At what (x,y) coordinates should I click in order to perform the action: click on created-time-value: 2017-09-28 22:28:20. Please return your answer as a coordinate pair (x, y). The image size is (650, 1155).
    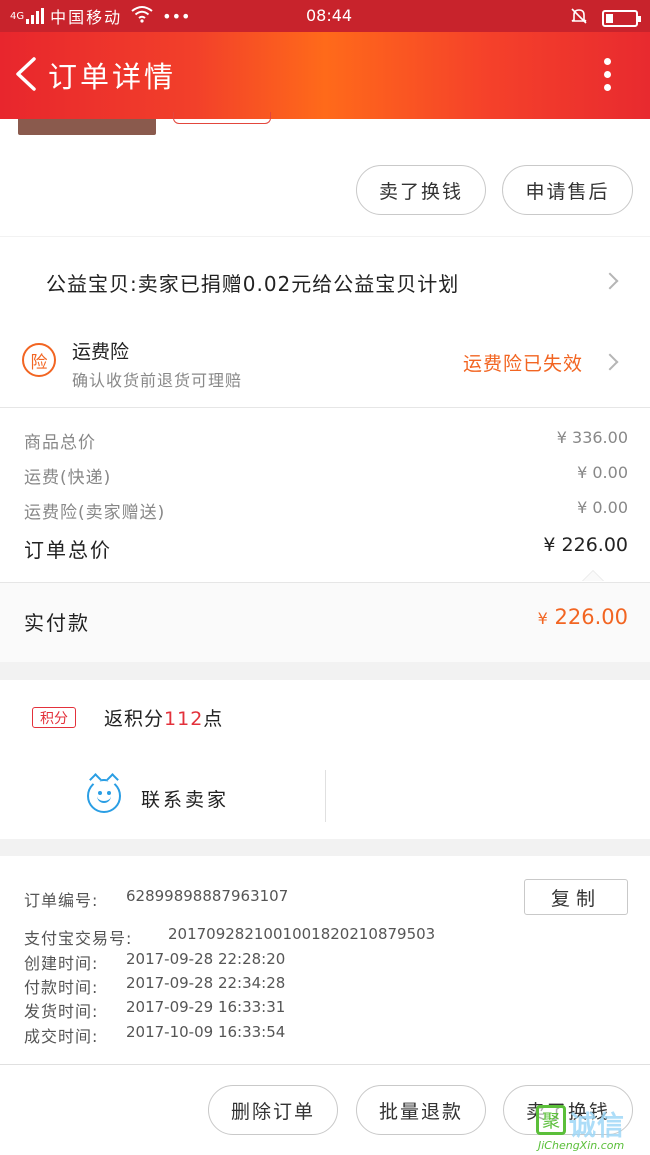
    Looking at the image, I should click on (206, 959).